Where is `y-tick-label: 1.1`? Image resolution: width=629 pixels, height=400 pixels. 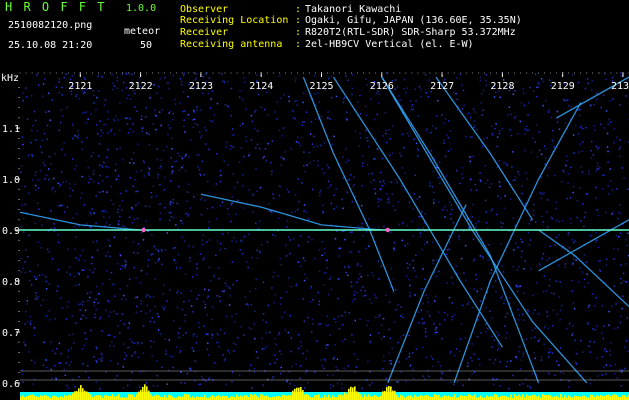 y-tick-label: 1.1 is located at coordinates (11, 129).